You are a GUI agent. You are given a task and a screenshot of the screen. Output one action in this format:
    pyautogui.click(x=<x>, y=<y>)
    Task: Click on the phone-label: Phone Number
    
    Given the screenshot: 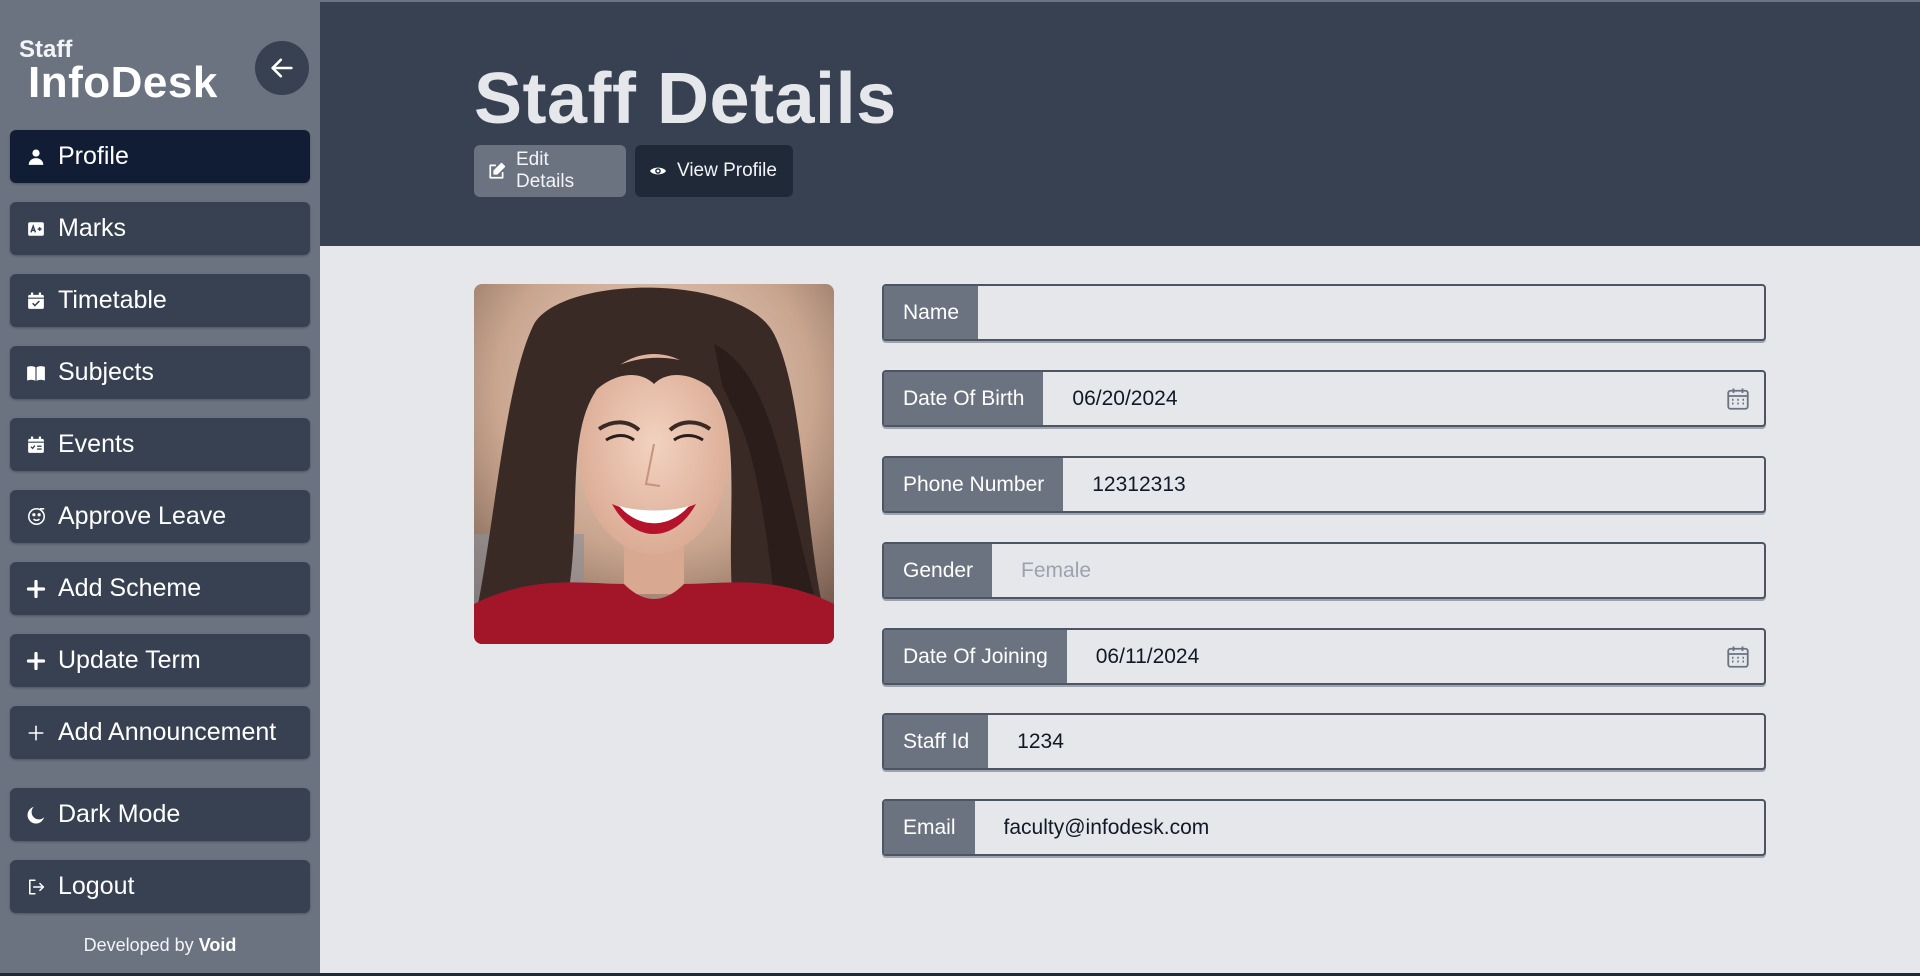 What is the action you would take?
    pyautogui.click(x=974, y=484)
    